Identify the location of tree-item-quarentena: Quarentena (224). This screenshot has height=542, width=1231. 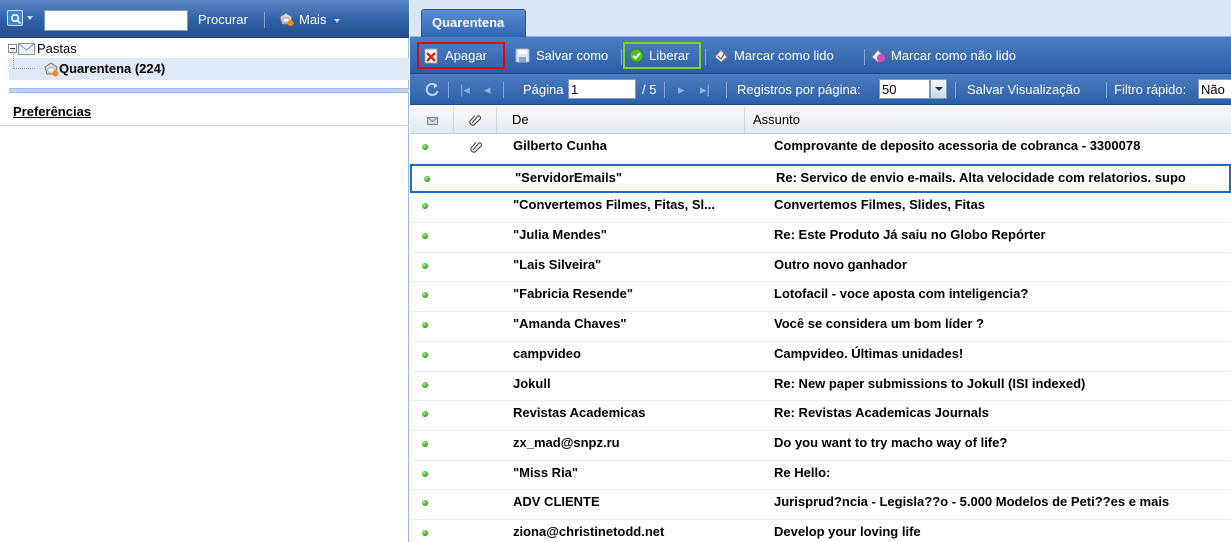
(209, 65).